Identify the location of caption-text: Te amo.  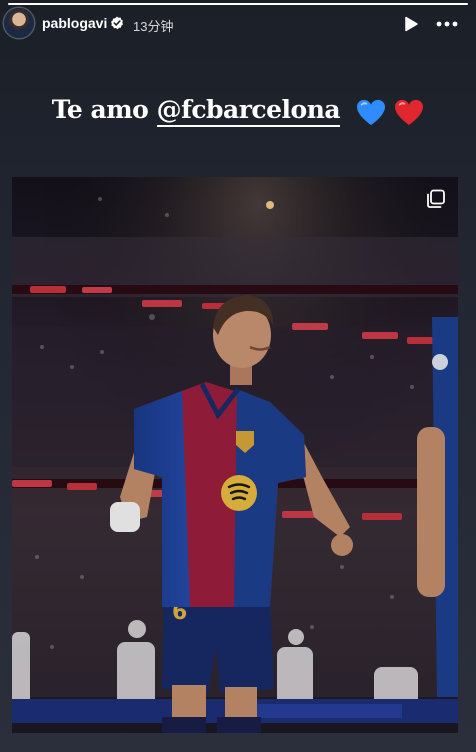
(104, 109).